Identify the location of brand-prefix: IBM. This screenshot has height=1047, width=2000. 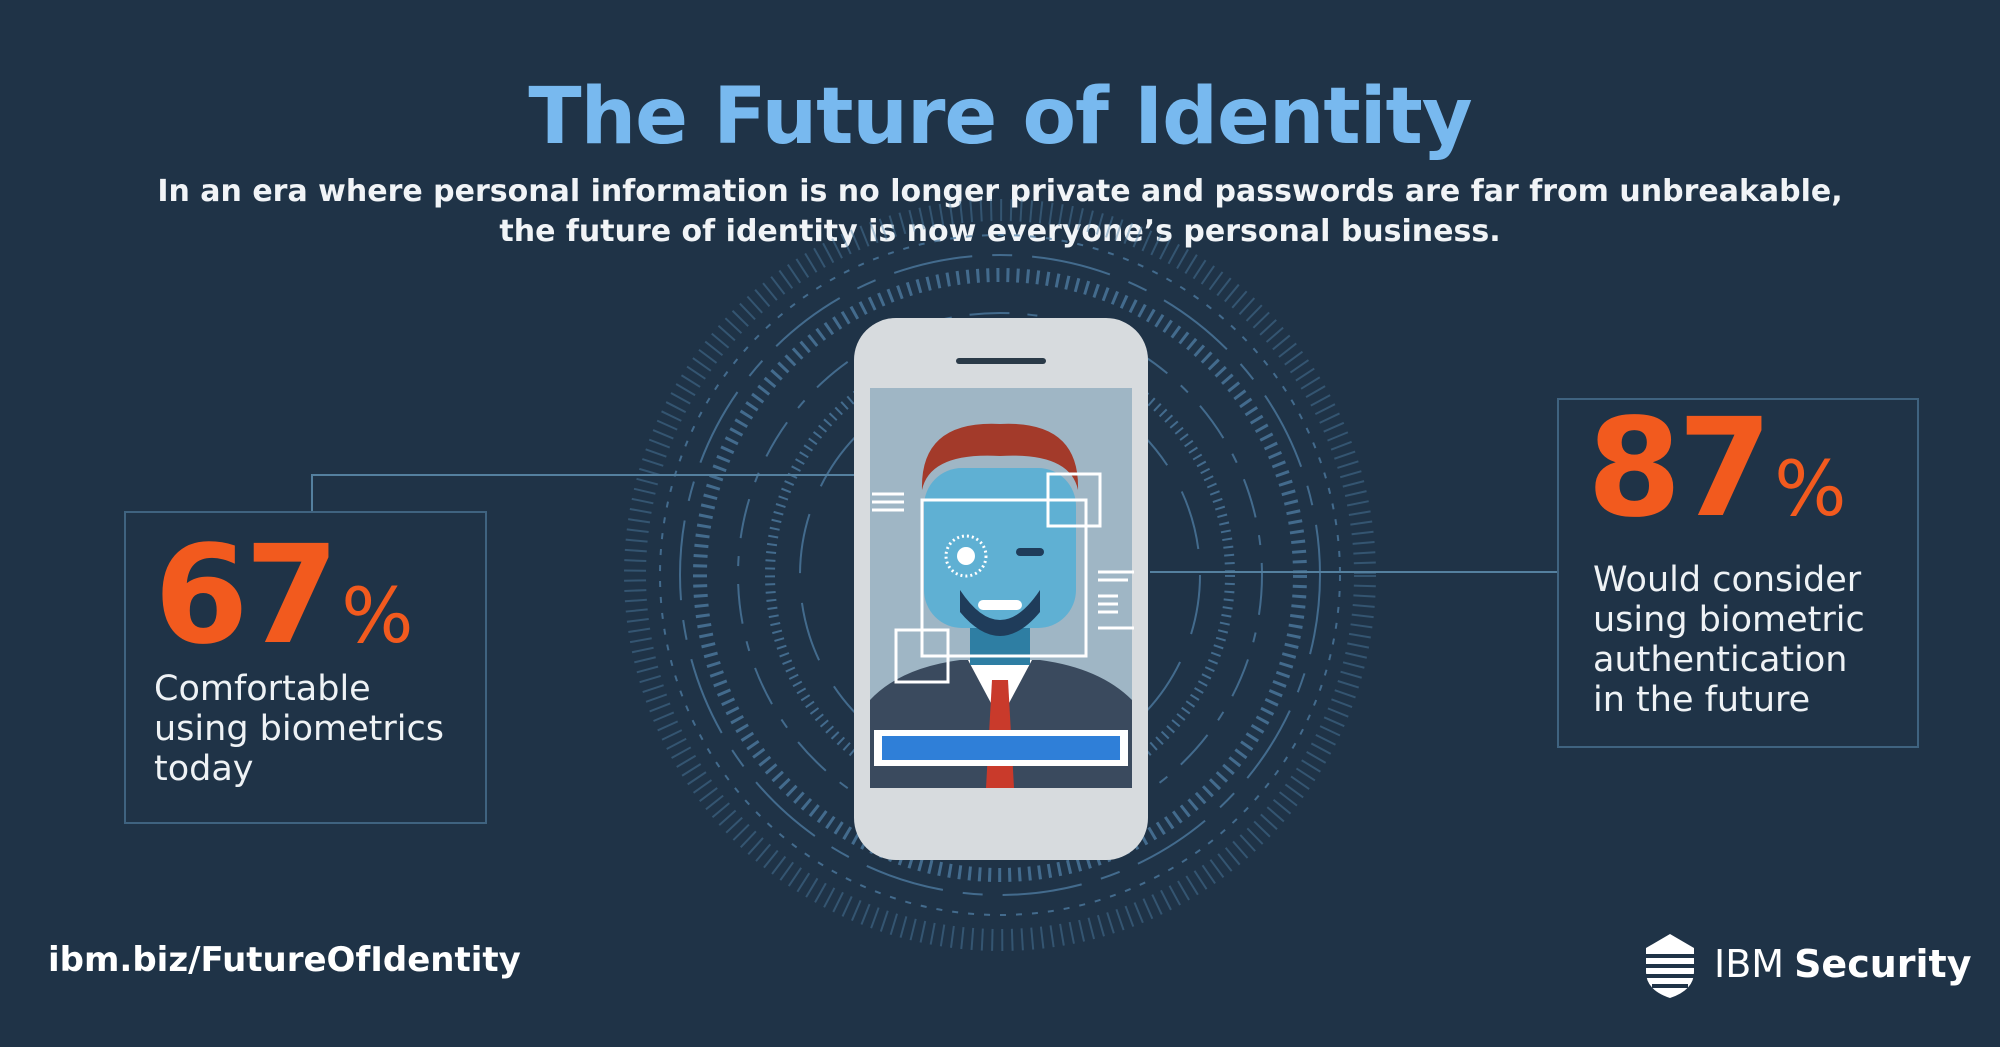
(1749, 964).